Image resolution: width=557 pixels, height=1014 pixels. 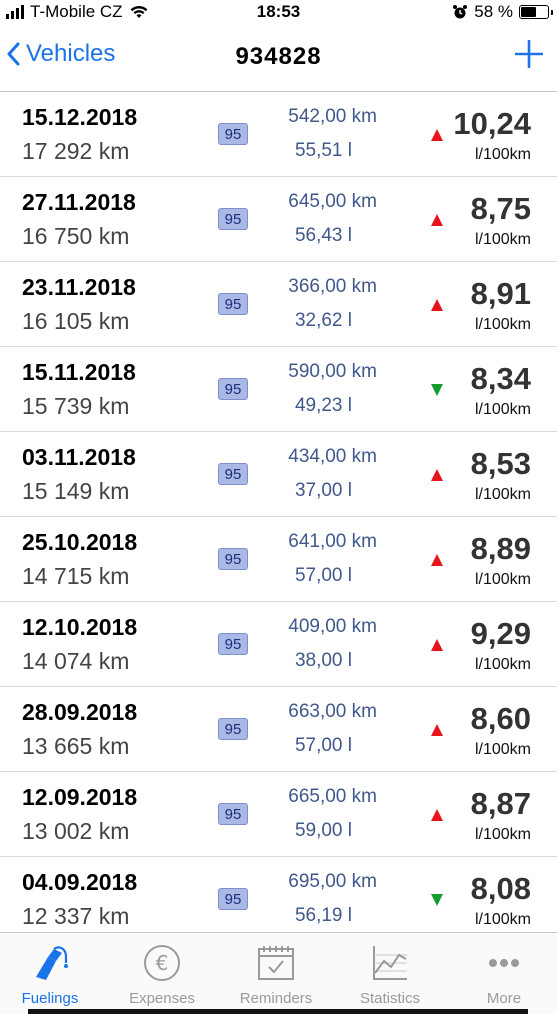 I want to click on fuel-volume: 38,00 l, so click(x=323, y=660).